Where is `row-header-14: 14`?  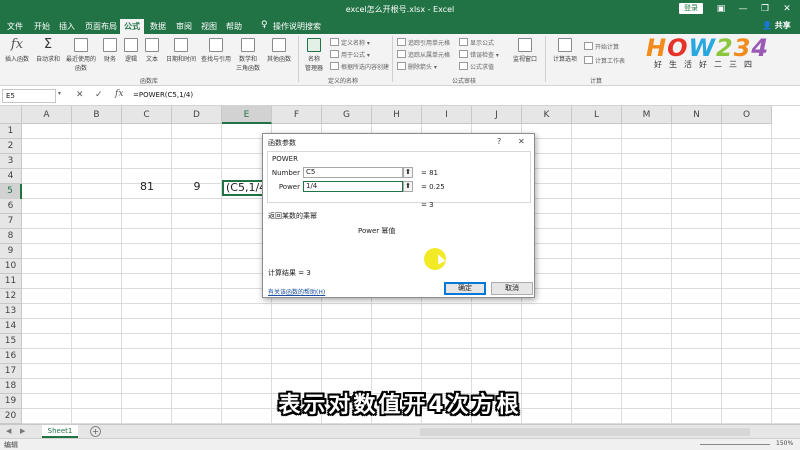
row-header-14: 14 is located at coordinates (11, 326).